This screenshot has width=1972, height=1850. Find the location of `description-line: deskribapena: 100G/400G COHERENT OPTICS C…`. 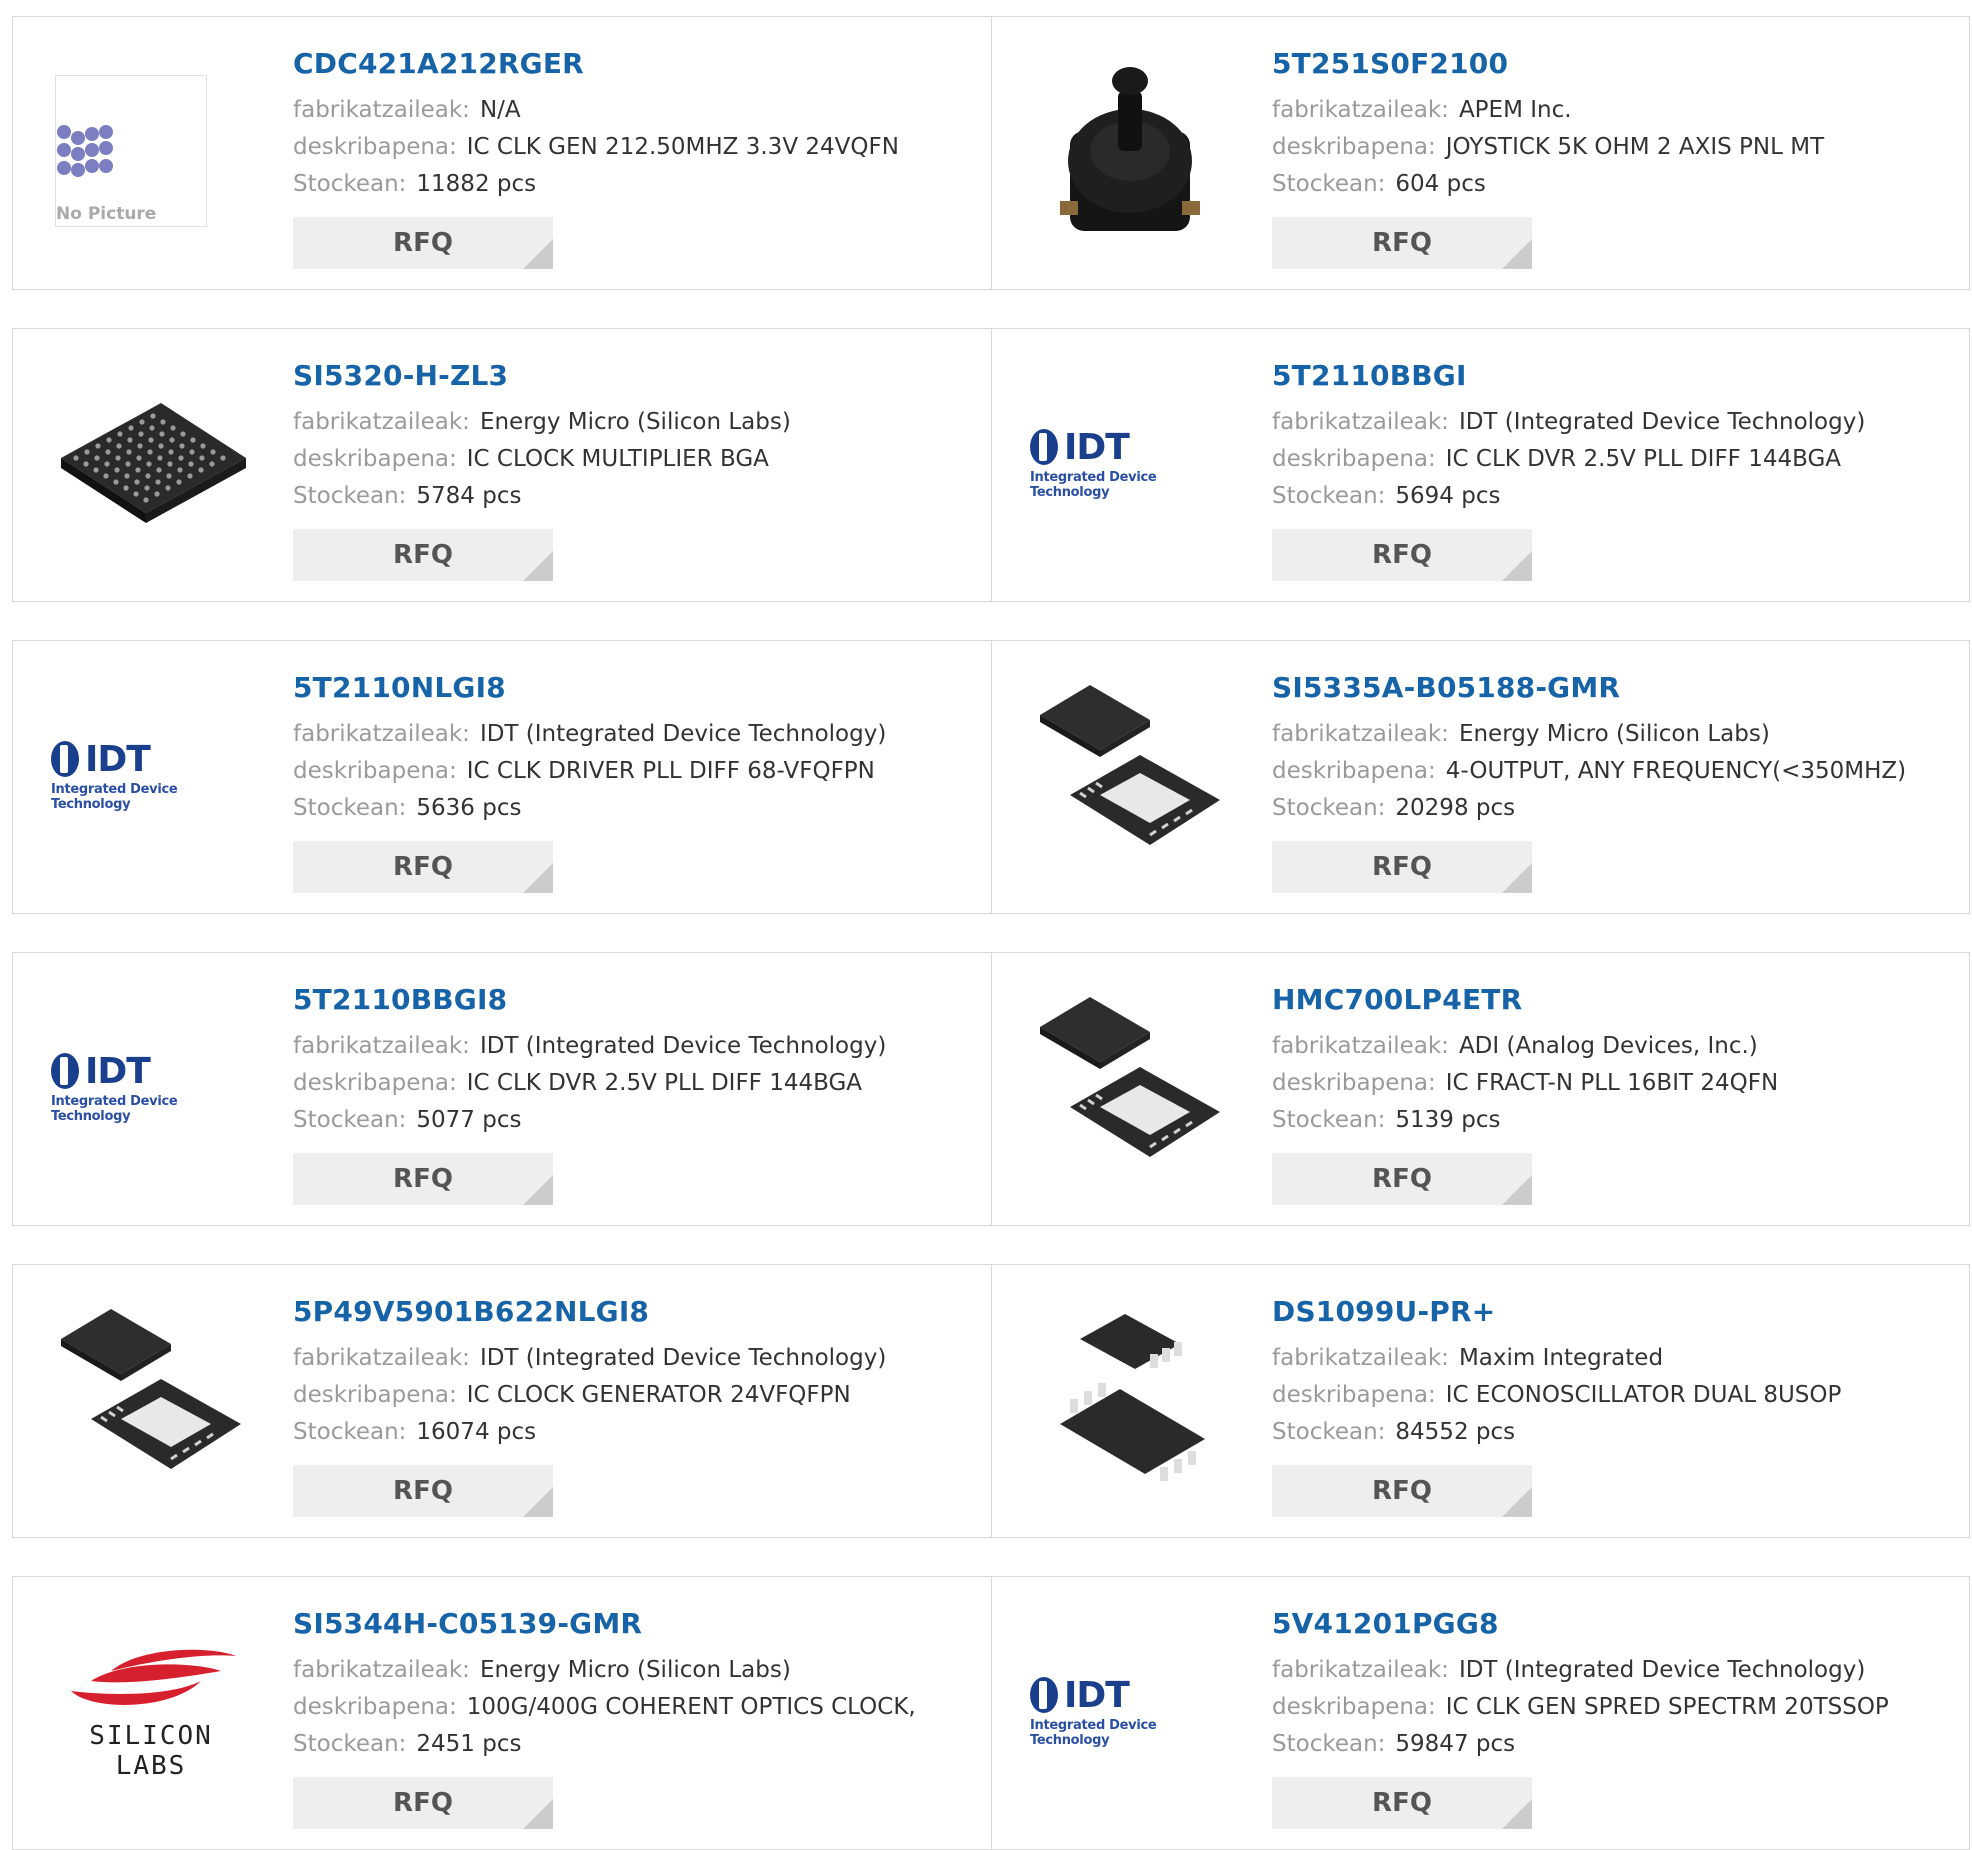

description-line: deskribapena: 100G/400G COHERENT OPTICS C… is located at coordinates (637, 1707).